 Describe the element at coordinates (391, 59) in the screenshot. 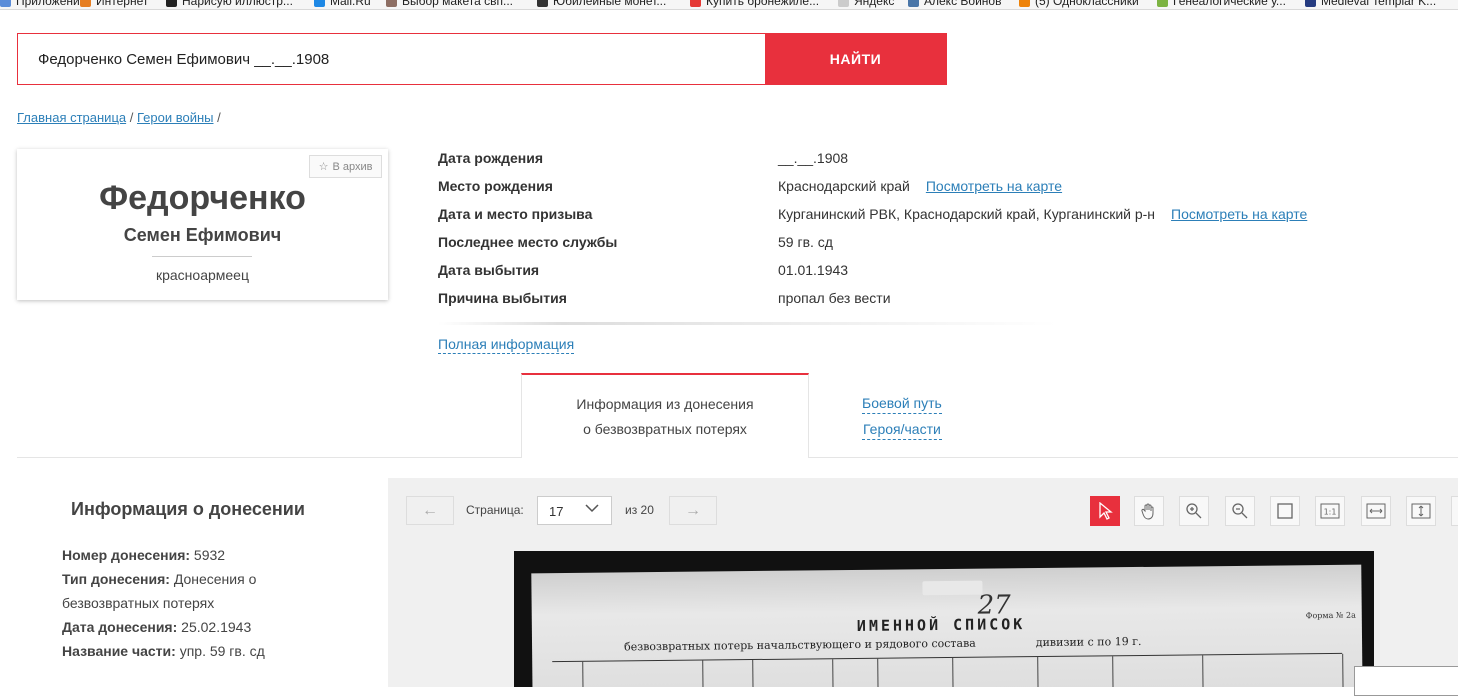

I see `search-input` at that location.